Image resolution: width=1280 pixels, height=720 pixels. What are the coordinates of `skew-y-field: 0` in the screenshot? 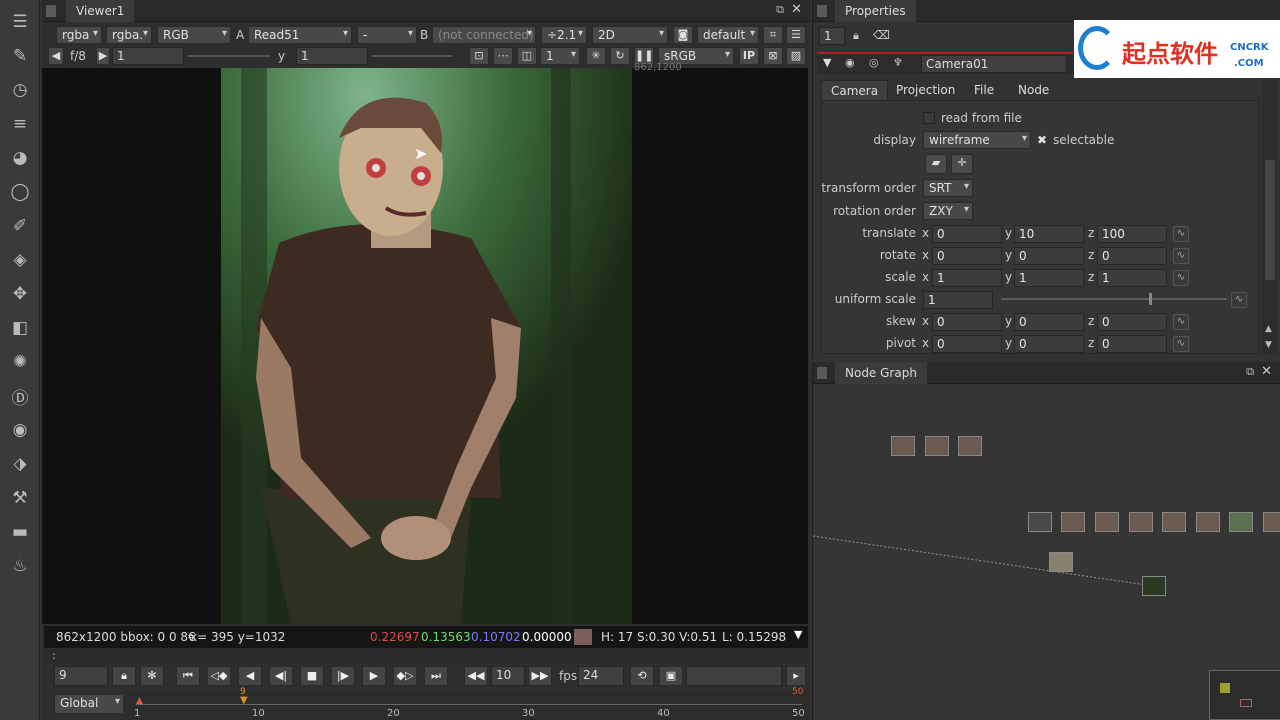 It's located at (1049, 322).